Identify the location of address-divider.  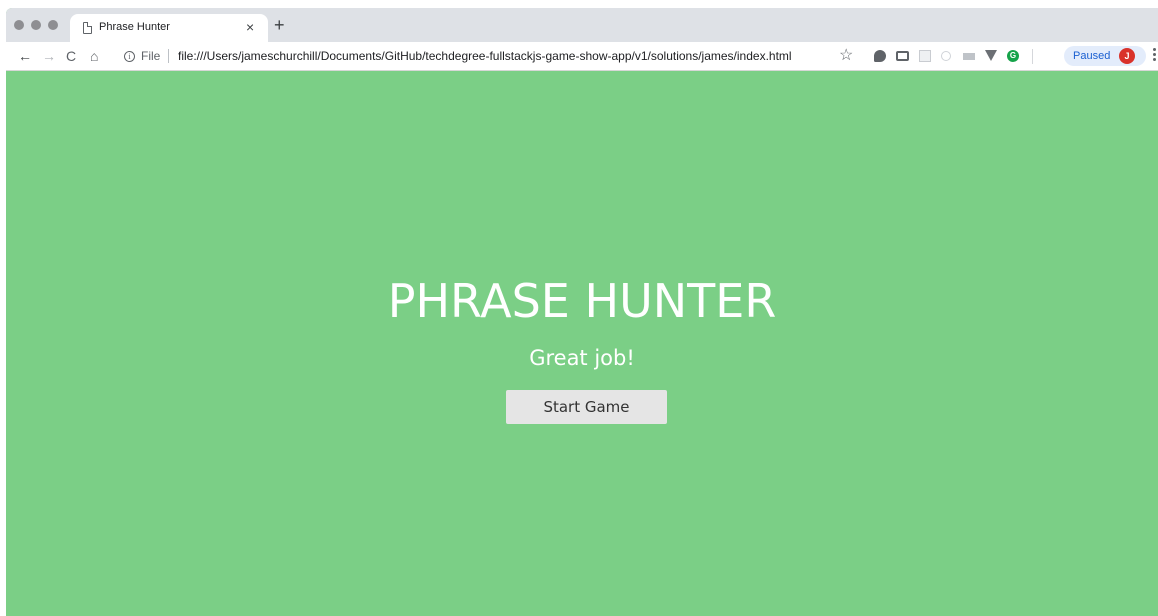
(168, 56).